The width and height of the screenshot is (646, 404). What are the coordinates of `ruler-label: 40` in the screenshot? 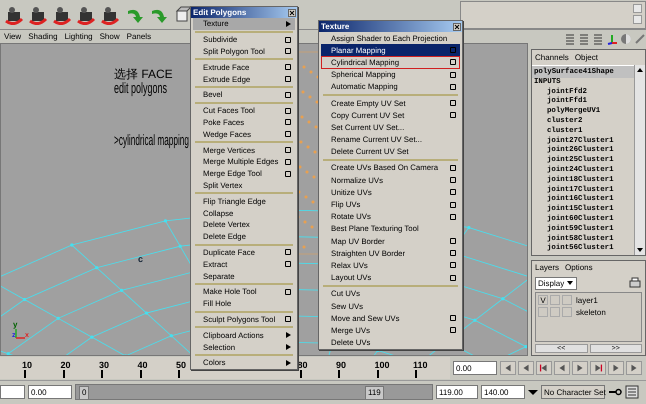 It's located at (143, 365).